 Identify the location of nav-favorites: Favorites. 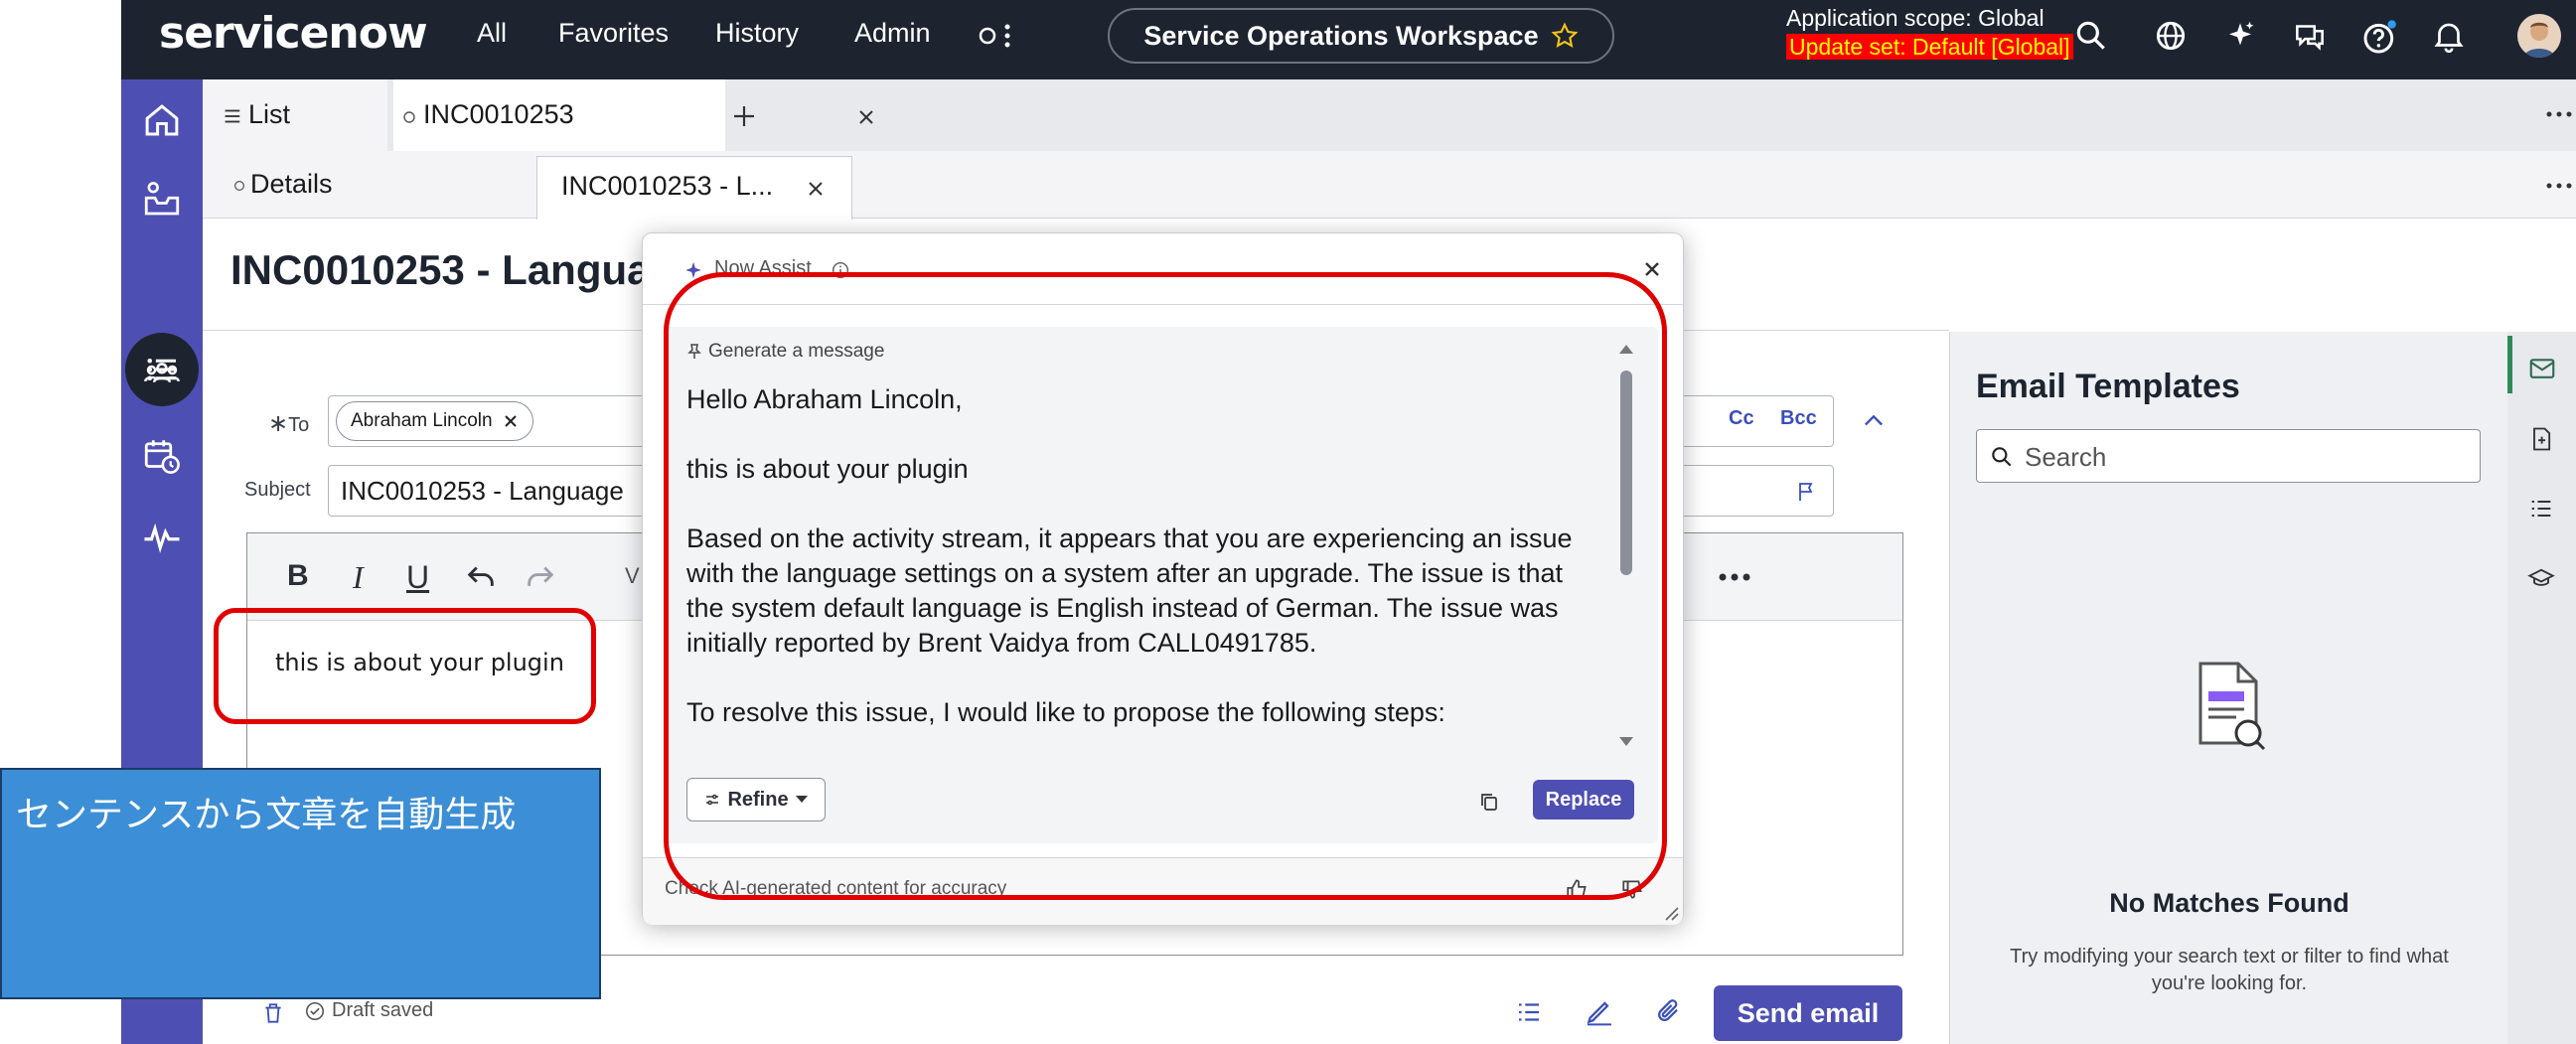
(613, 33).